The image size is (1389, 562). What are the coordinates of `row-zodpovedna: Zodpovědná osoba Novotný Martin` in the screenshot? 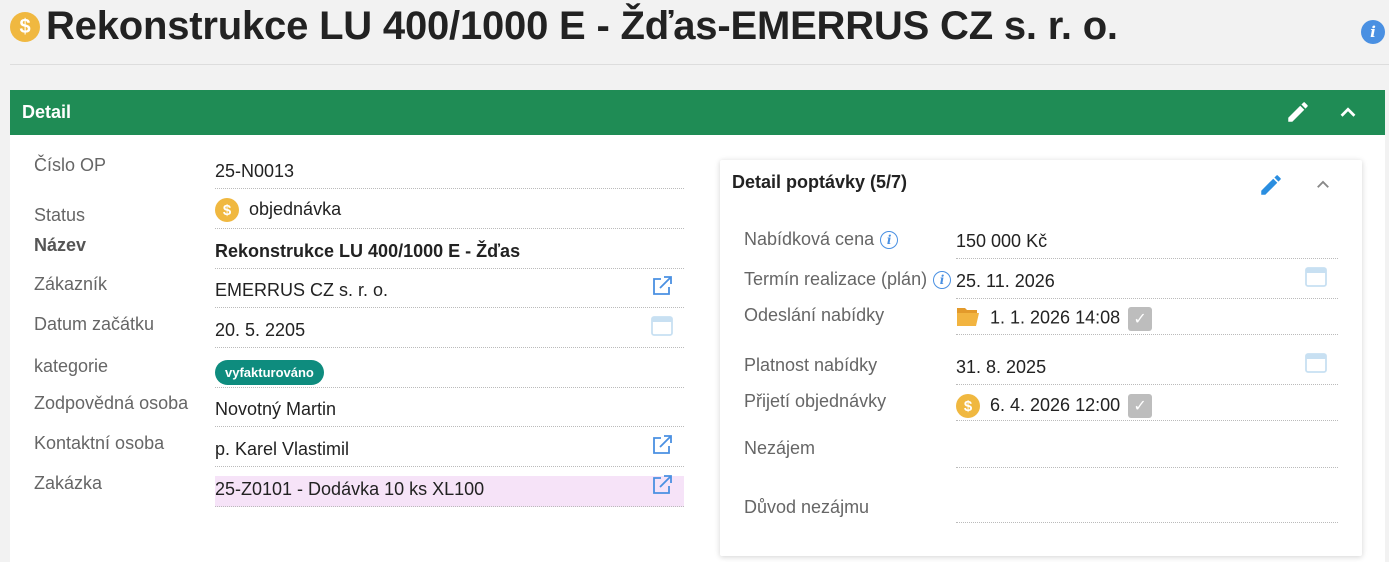 It's located at (359, 406).